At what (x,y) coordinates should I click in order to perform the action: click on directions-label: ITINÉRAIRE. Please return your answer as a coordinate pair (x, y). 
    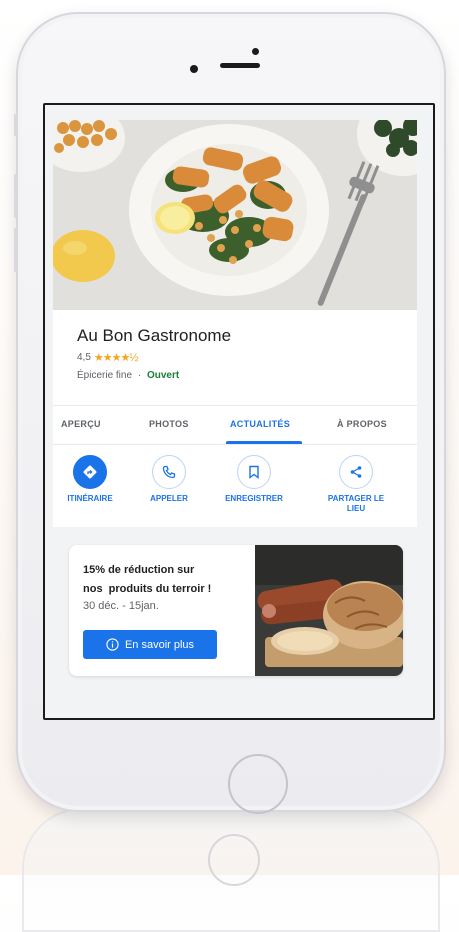
    Looking at the image, I should click on (90, 498).